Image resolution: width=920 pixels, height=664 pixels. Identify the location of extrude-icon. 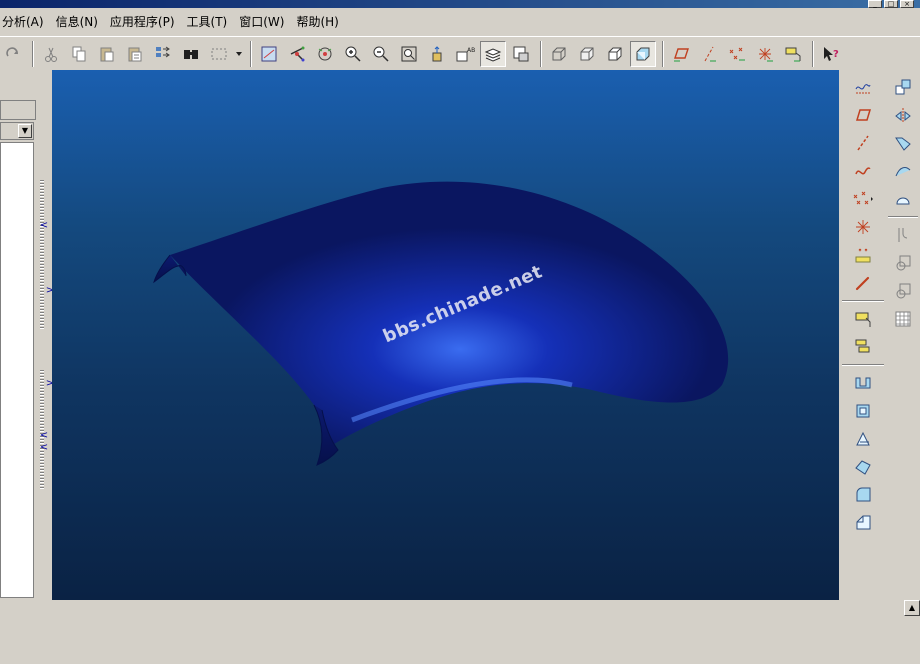
(863, 383).